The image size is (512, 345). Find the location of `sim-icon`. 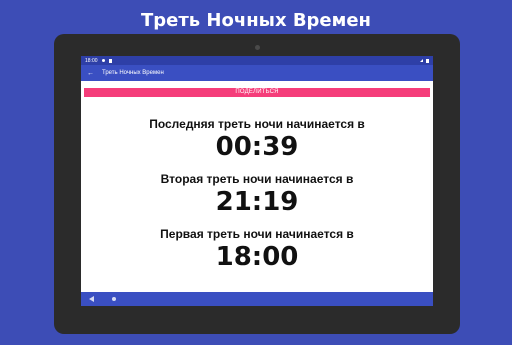

sim-icon is located at coordinates (110, 60).